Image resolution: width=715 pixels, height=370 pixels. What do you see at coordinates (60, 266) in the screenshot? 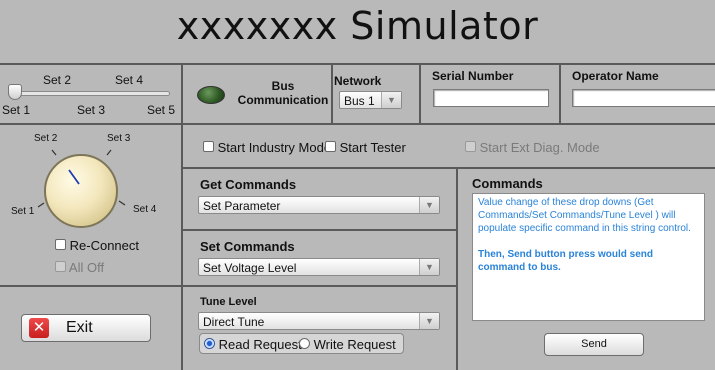
I see `all-off-box` at bounding box center [60, 266].